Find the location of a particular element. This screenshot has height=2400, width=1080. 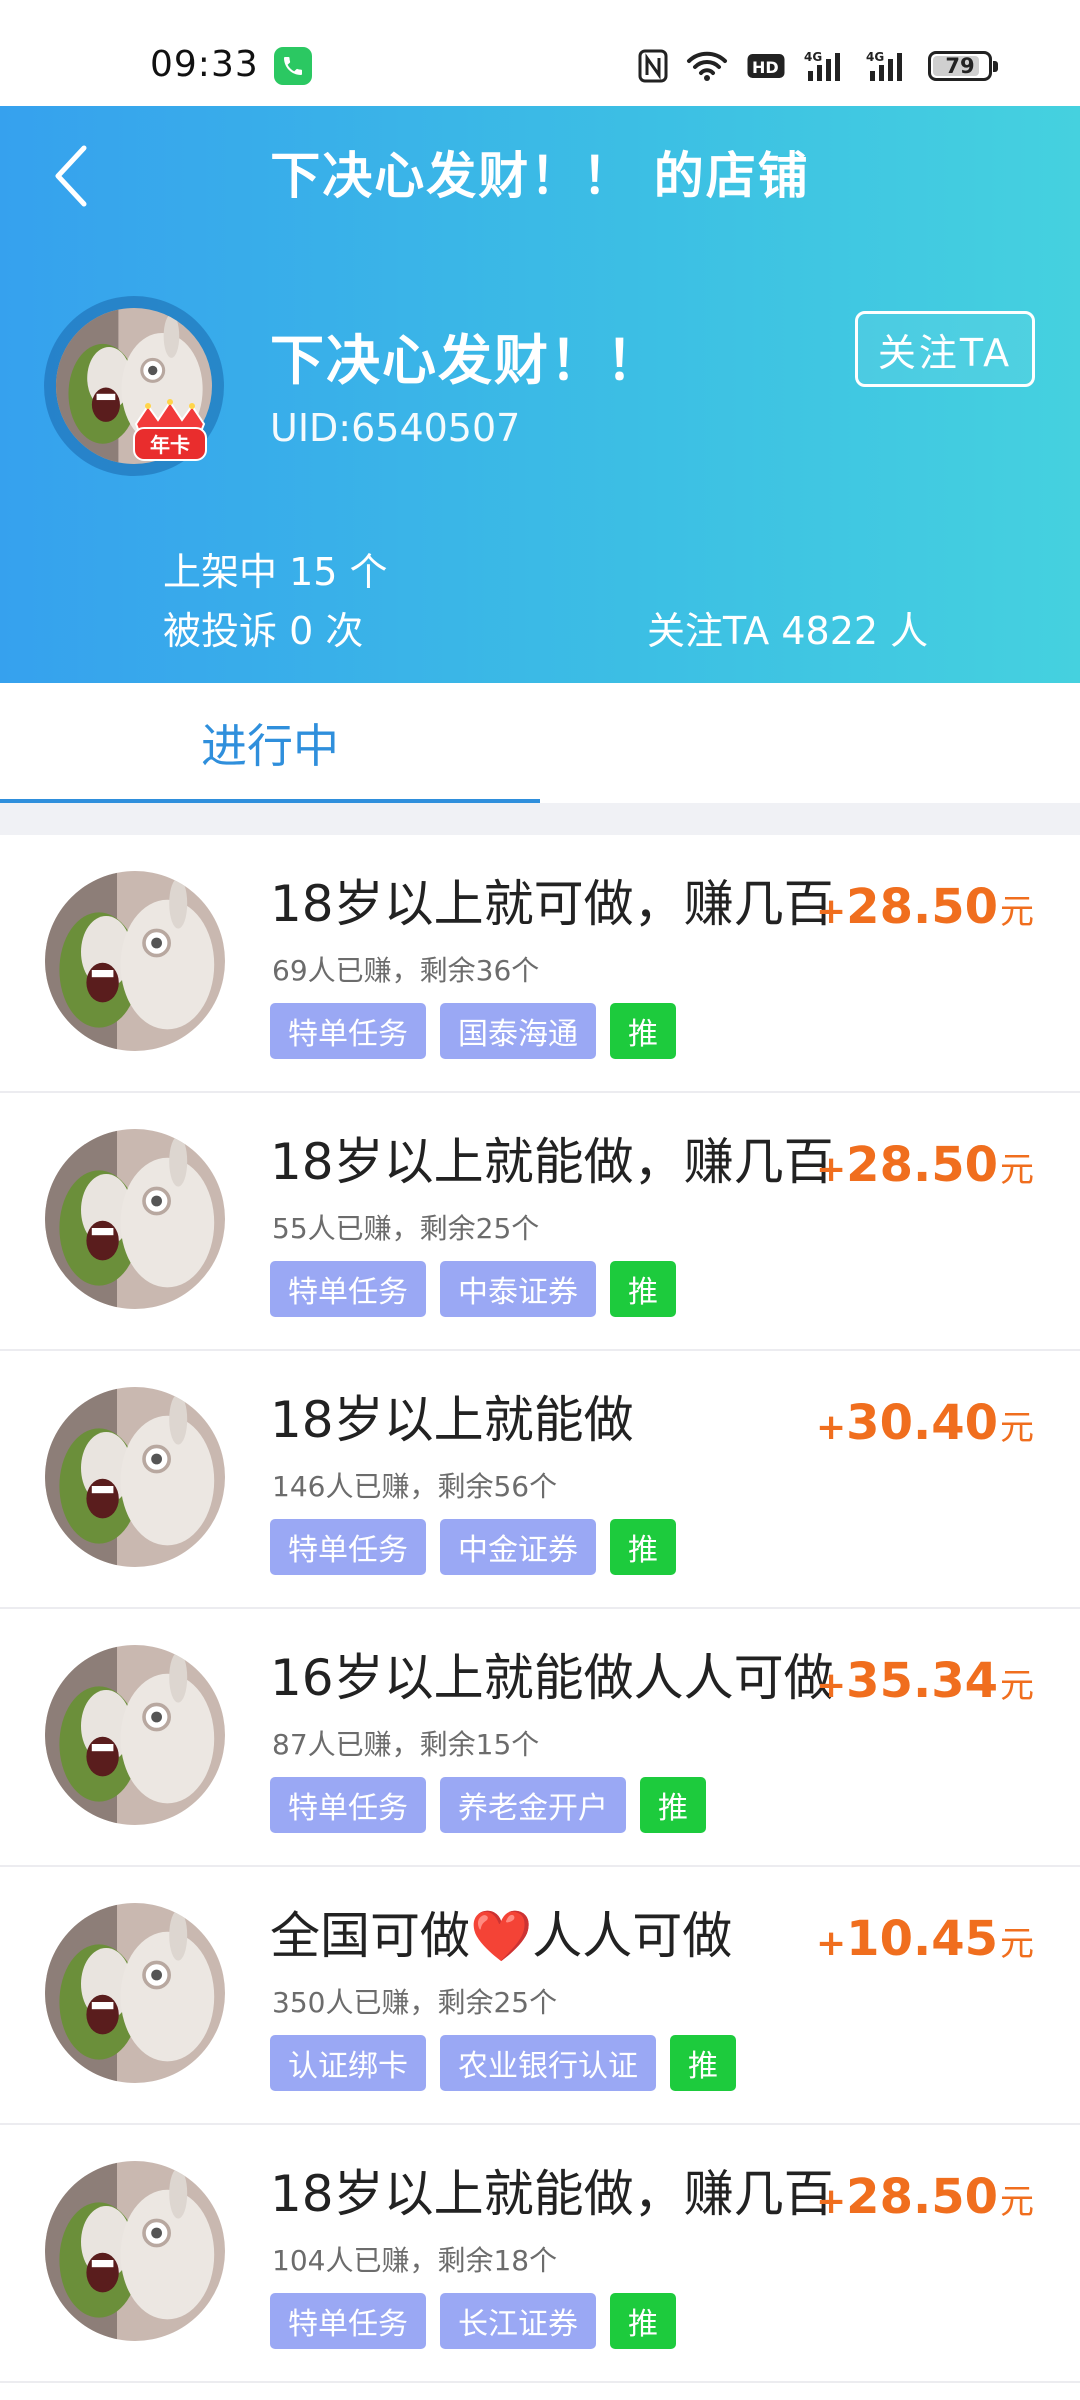

task-item: 18岁以上就能做，赚几百 55人已赚，剩余25个特单任务 中泰证券推 +28.50 元 is located at coordinates (540, 1222).